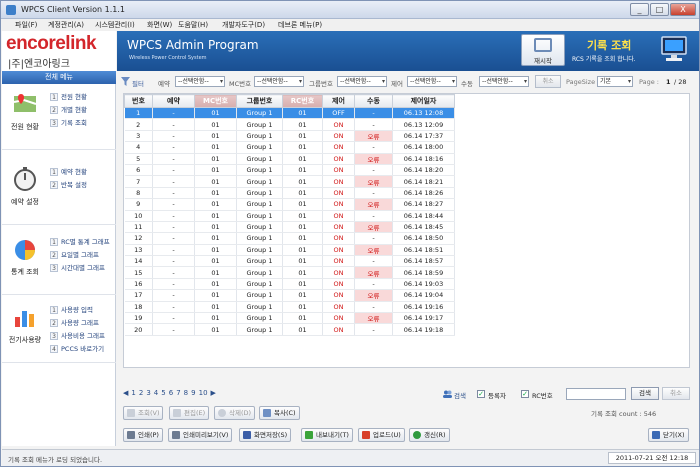 The width and height of the screenshot is (700, 467). What do you see at coordinates (259, 101) in the screenshot?
I see `column-header: 그룹번호` at bounding box center [259, 101].